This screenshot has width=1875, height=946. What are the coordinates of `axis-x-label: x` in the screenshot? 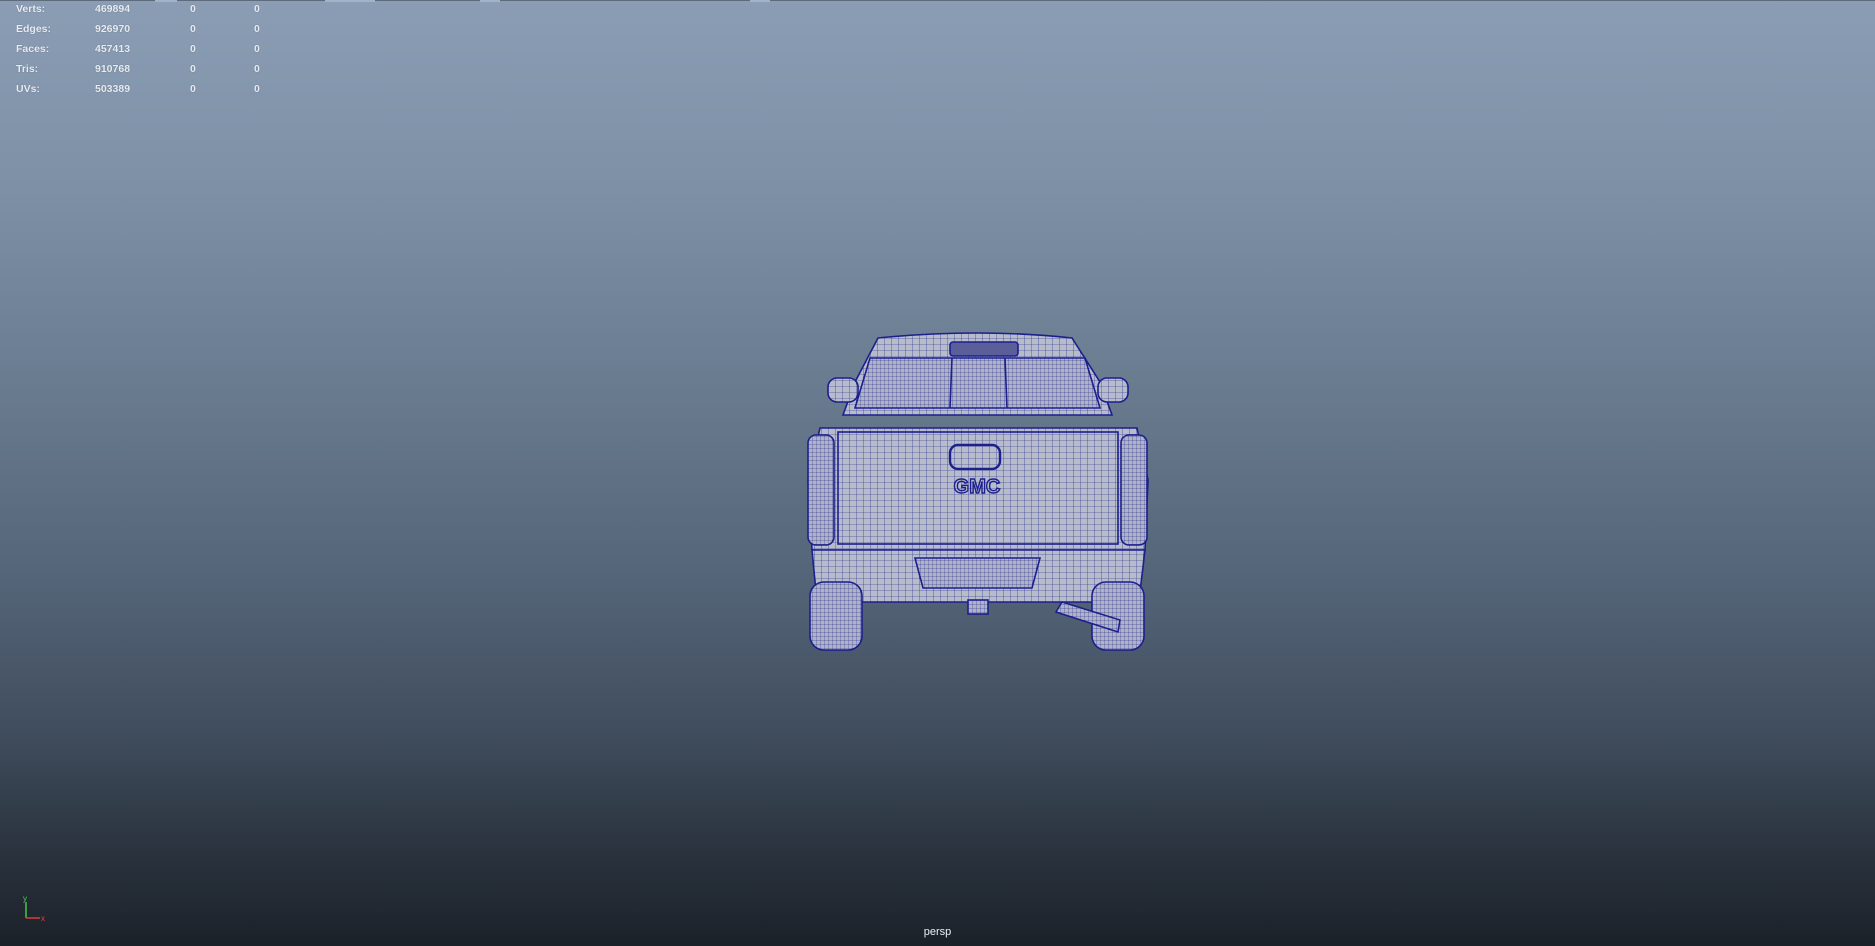 It's located at (43, 918).